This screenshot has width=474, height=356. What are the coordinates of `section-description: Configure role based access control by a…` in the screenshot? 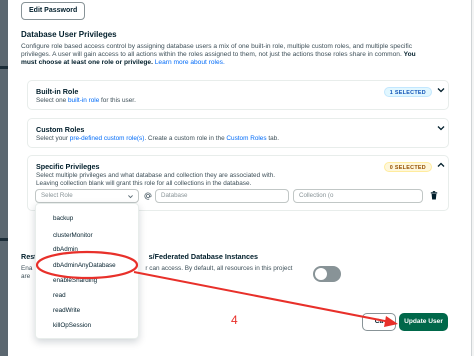 It's located at (235, 55).